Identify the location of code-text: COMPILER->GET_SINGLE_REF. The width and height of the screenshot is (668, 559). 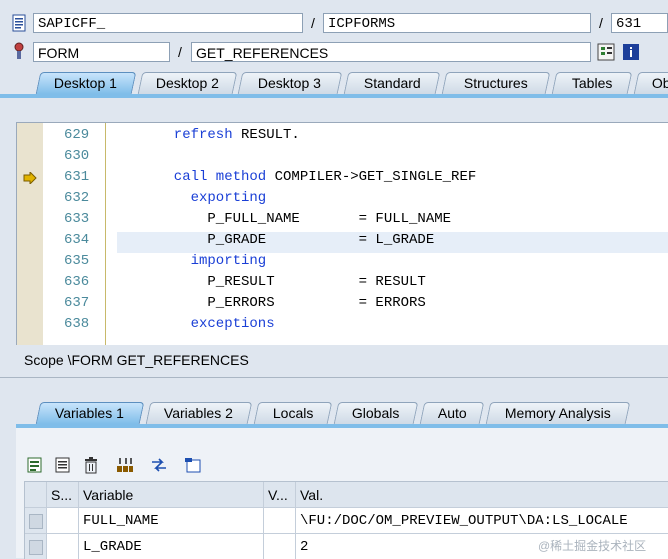
(371, 177).